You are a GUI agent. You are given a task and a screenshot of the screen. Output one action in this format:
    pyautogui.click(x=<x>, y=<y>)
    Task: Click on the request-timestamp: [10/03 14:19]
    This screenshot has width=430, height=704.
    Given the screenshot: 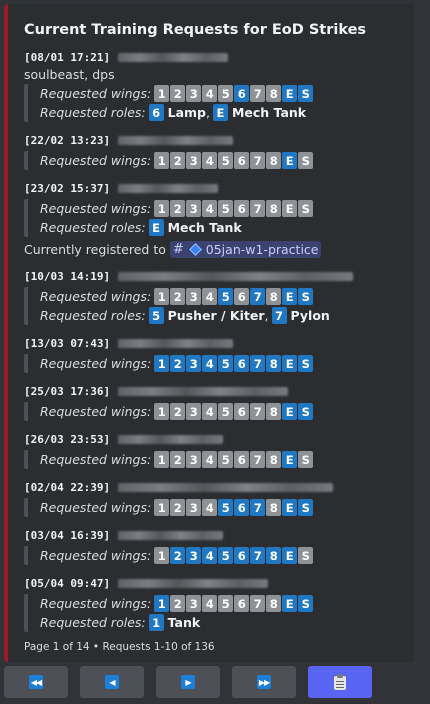 What is the action you would take?
    pyautogui.click(x=67, y=276)
    